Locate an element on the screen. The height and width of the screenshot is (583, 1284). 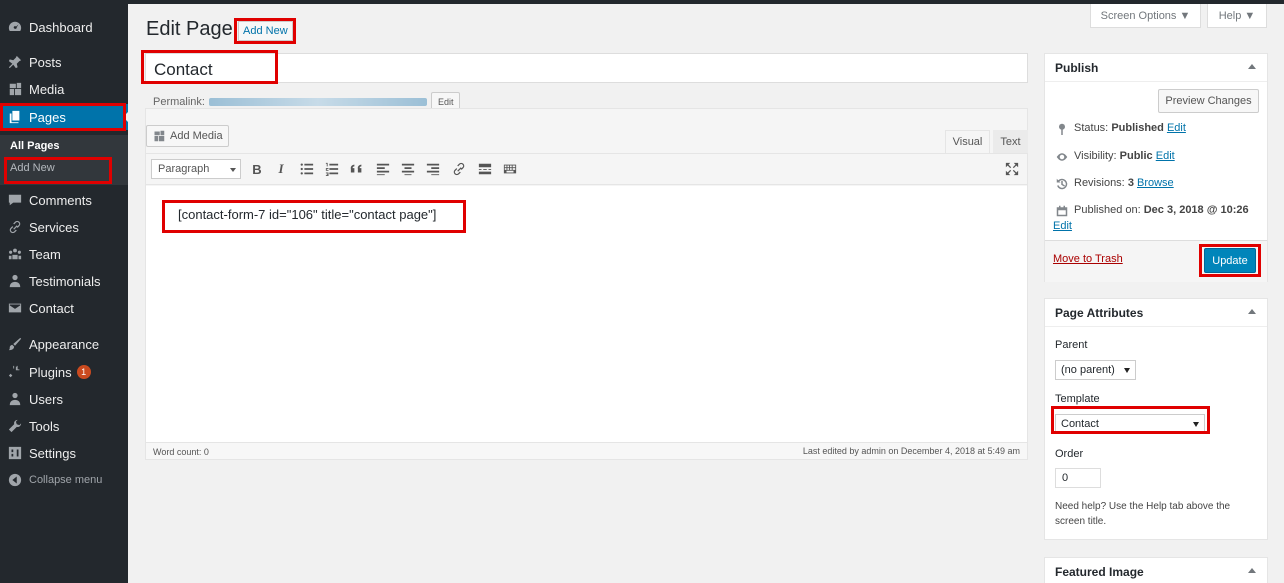
current-menu-arrow is located at coordinates (125, 117).